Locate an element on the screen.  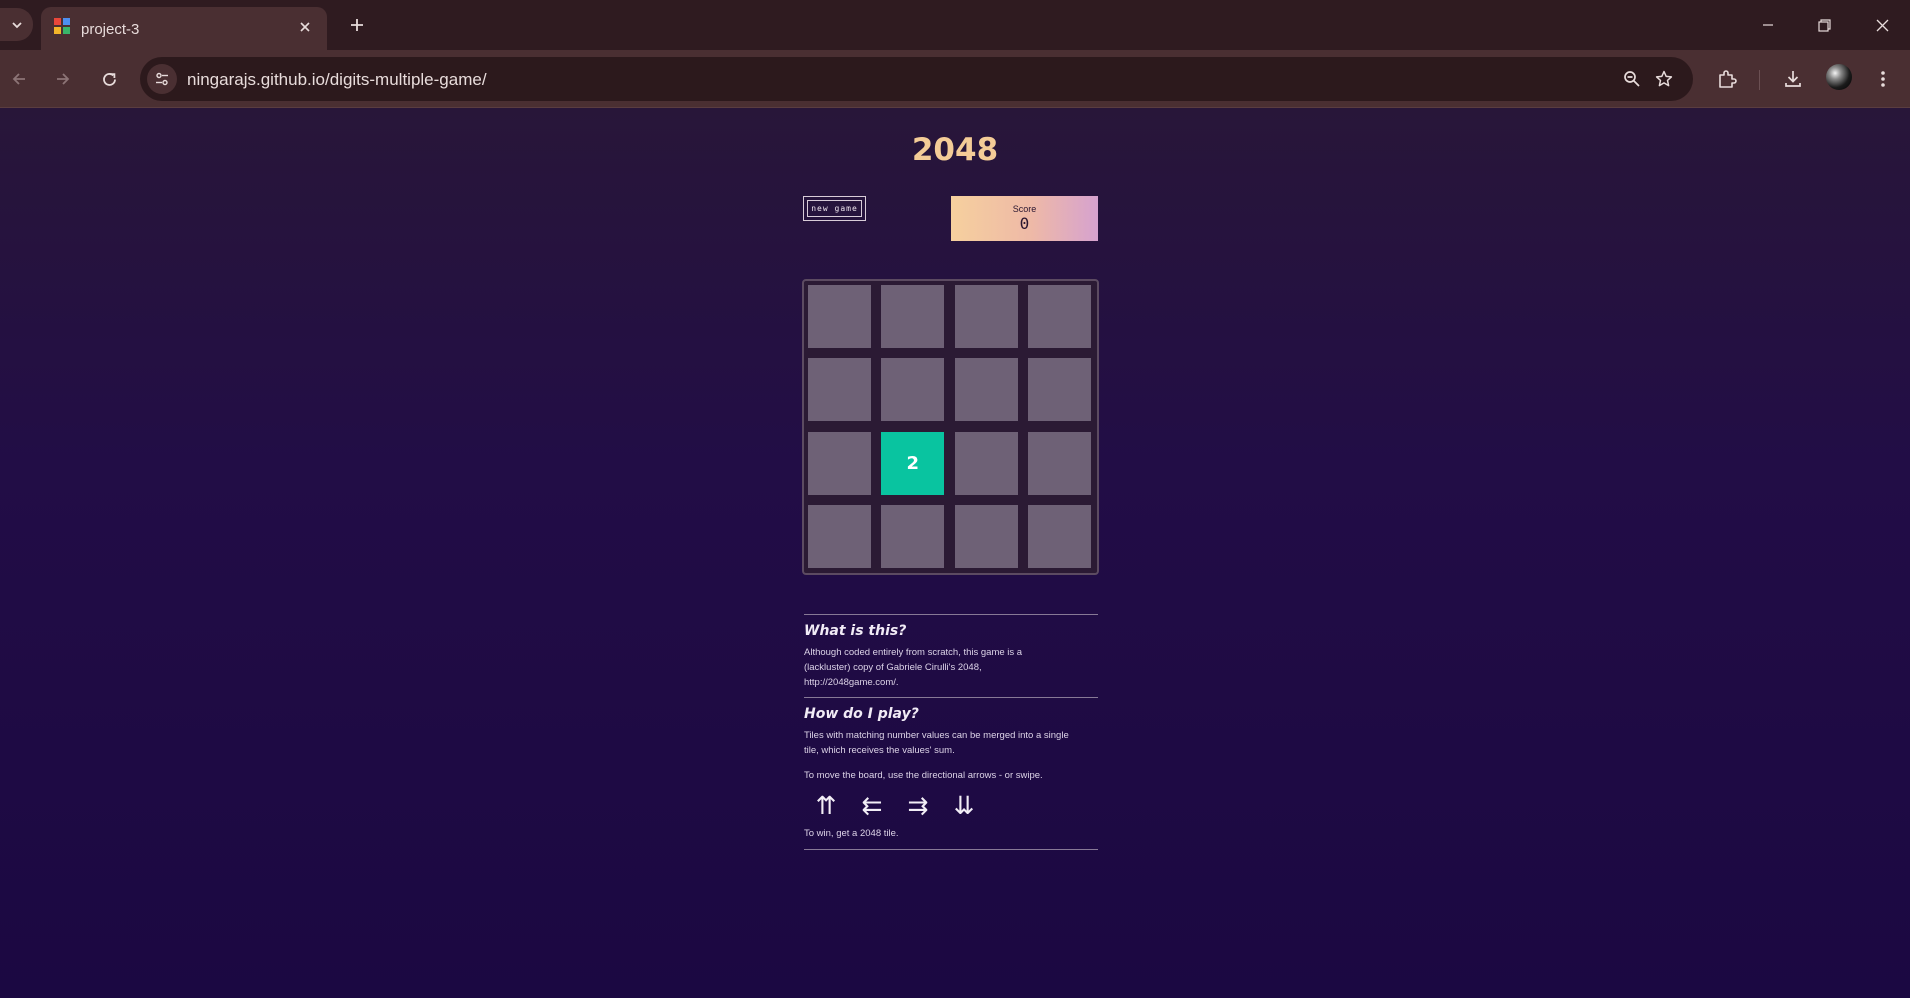
tile: 2 is located at coordinates (913, 463).